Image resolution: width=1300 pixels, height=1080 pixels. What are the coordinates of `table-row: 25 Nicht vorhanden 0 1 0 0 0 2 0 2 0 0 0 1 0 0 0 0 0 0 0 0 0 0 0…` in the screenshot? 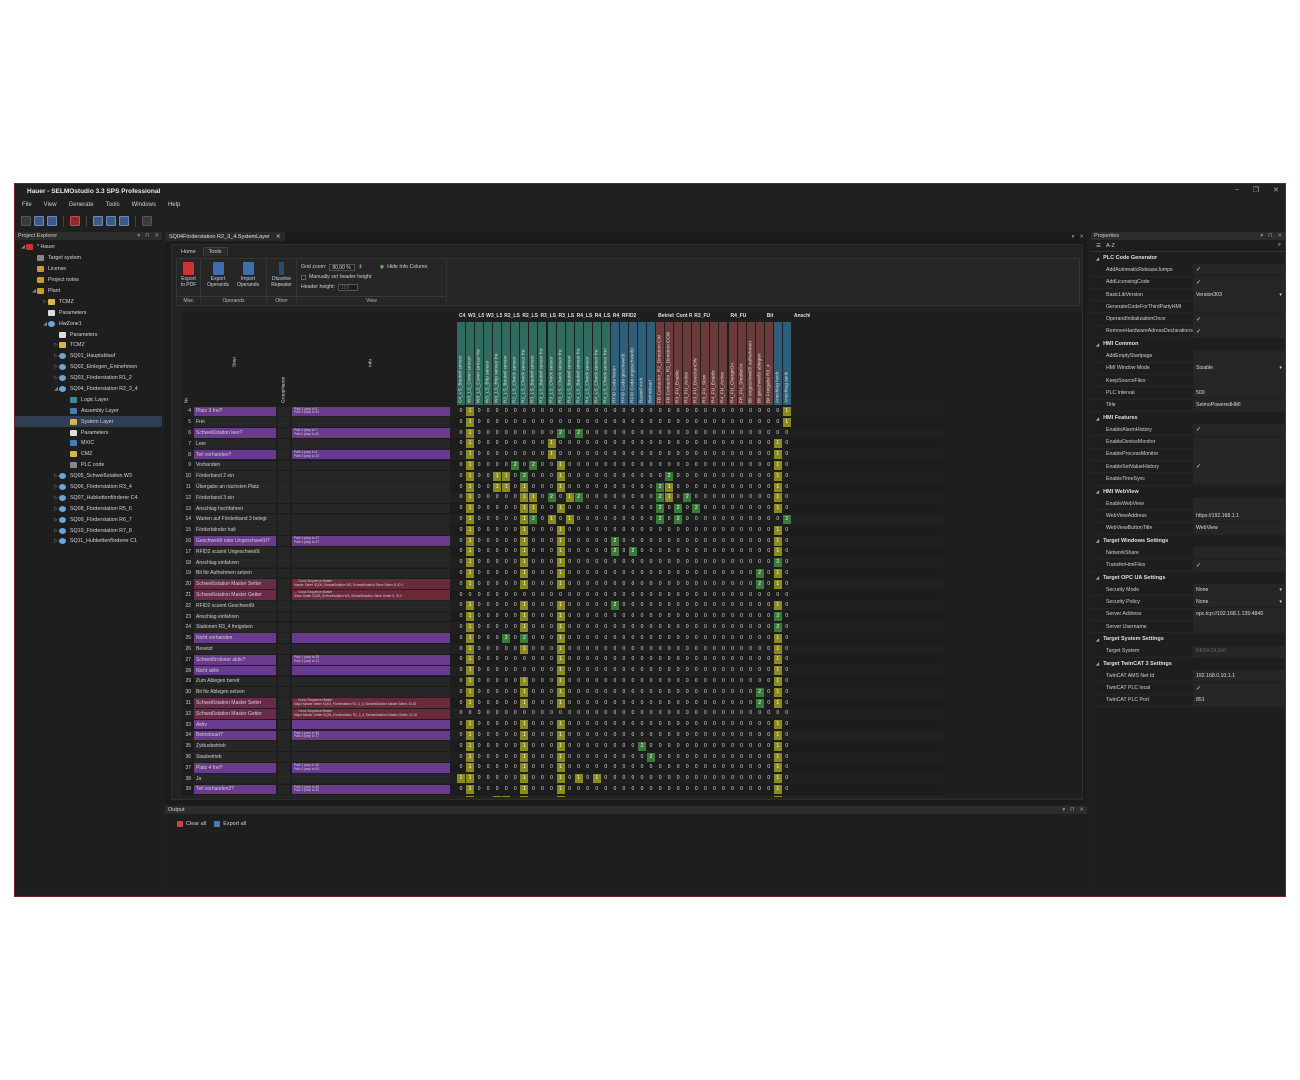 It's located at (562, 638).